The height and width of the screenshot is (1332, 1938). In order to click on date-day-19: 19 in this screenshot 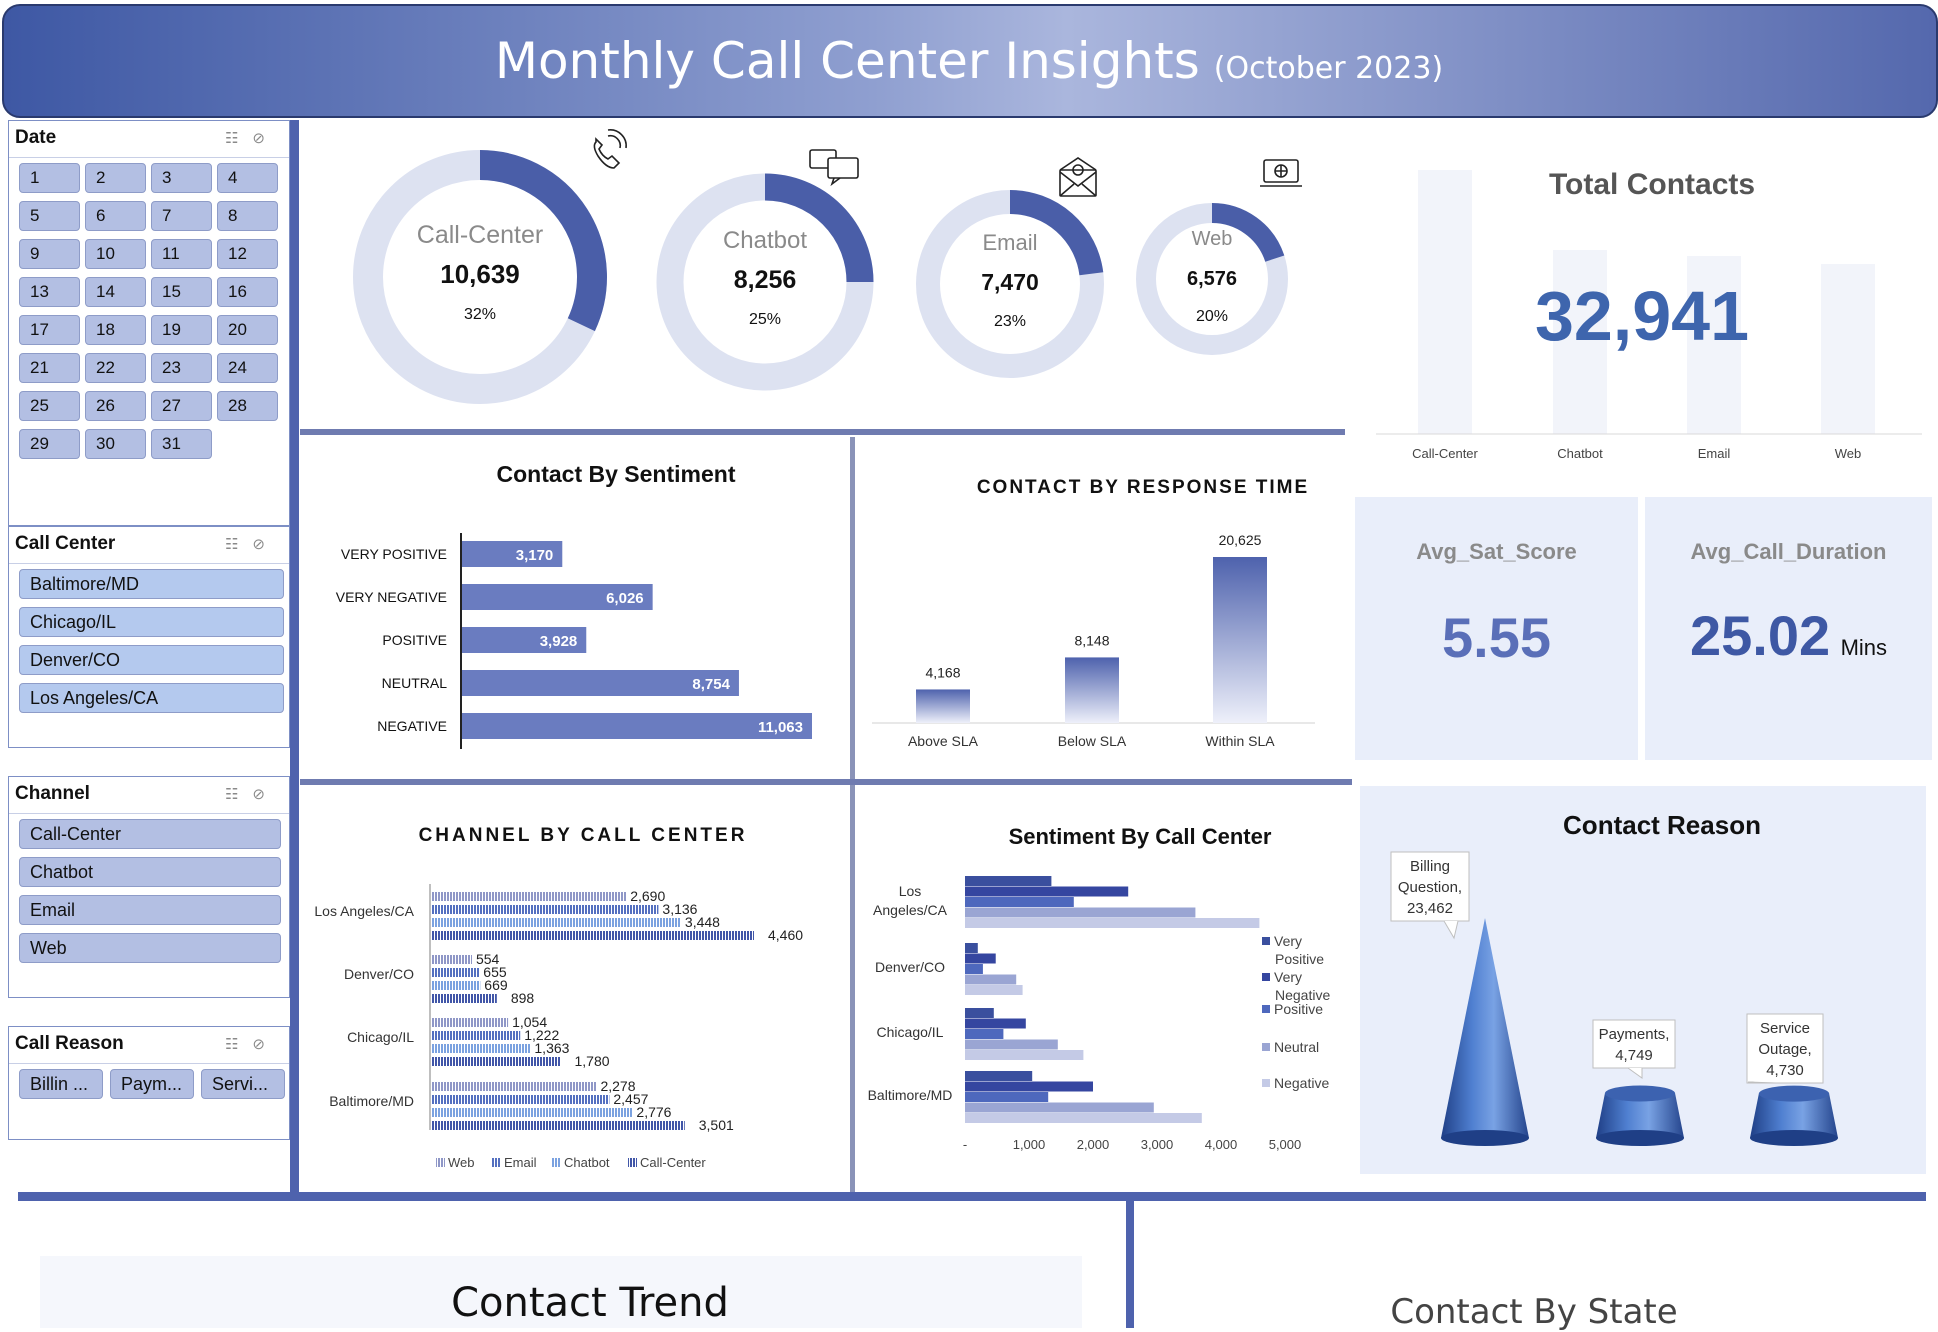, I will do `click(181, 330)`.